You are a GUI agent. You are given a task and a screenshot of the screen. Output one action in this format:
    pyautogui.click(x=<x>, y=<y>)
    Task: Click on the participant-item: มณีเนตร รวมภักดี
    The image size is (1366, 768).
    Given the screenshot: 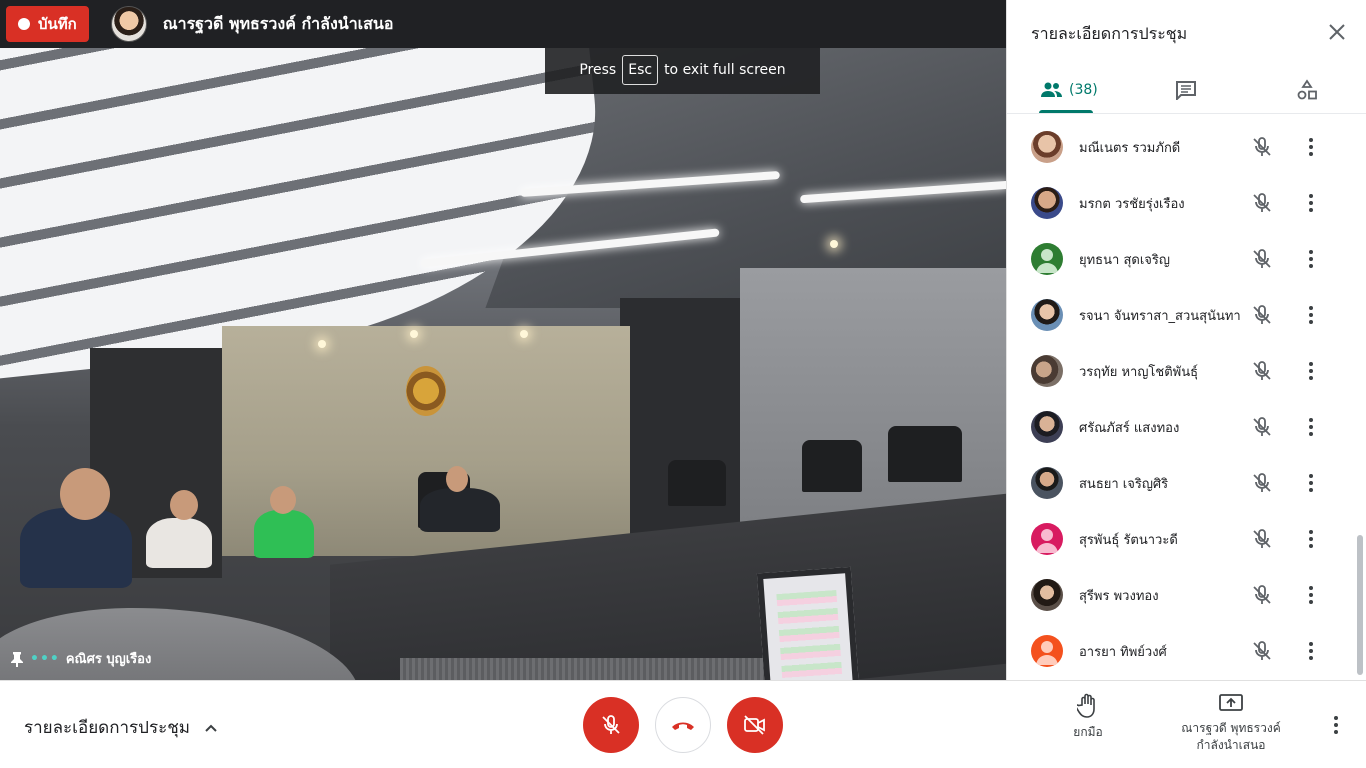 What is the action you would take?
    pyautogui.click(x=1182, y=147)
    